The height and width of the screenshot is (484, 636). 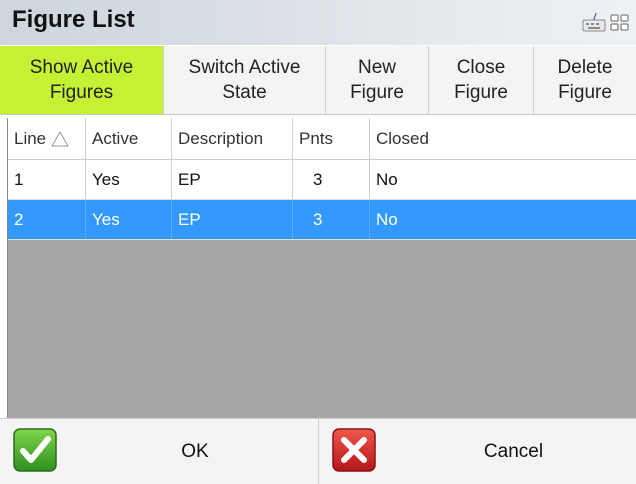 What do you see at coordinates (607, 22) in the screenshot?
I see `title-bar-icons` at bounding box center [607, 22].